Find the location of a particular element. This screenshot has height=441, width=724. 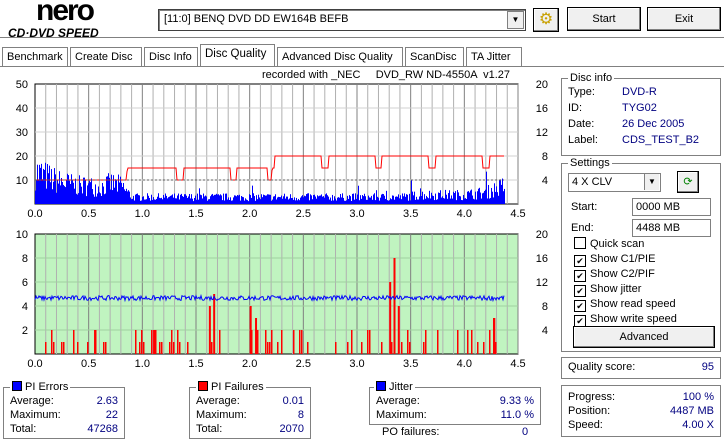

refresh-speed-button: ⟳ is located at coordinates (688, 182).